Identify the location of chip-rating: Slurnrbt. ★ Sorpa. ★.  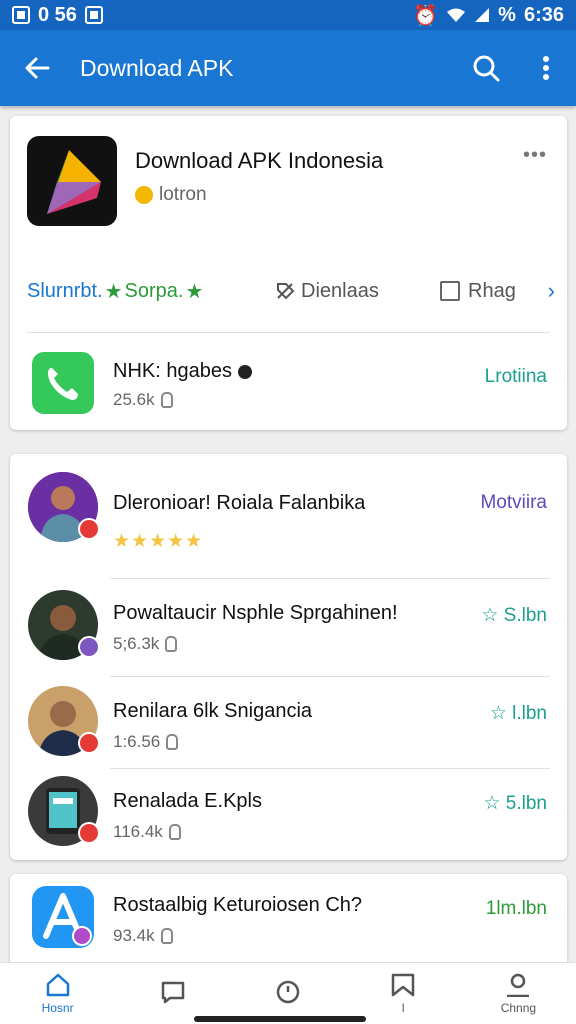
(115, 291).